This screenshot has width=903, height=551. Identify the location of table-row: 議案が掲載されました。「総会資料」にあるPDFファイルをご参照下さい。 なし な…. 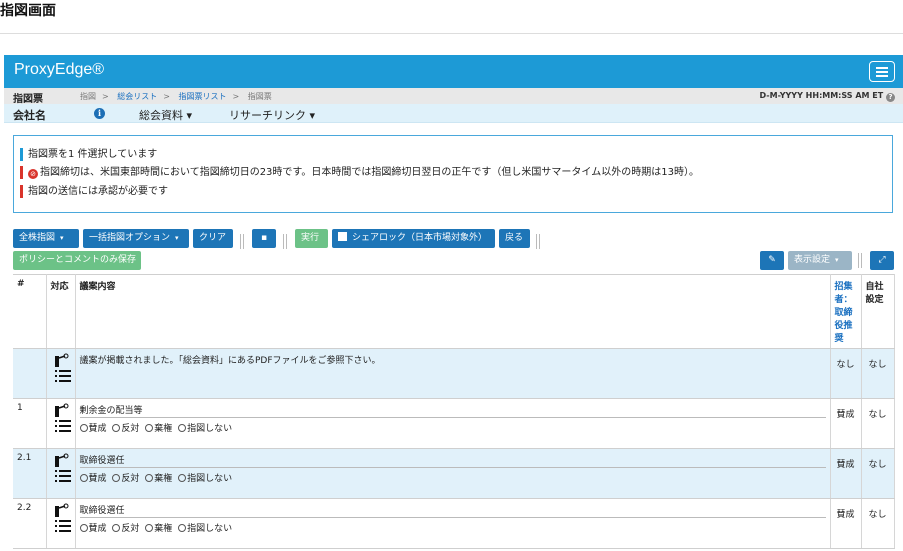
(454, 373).